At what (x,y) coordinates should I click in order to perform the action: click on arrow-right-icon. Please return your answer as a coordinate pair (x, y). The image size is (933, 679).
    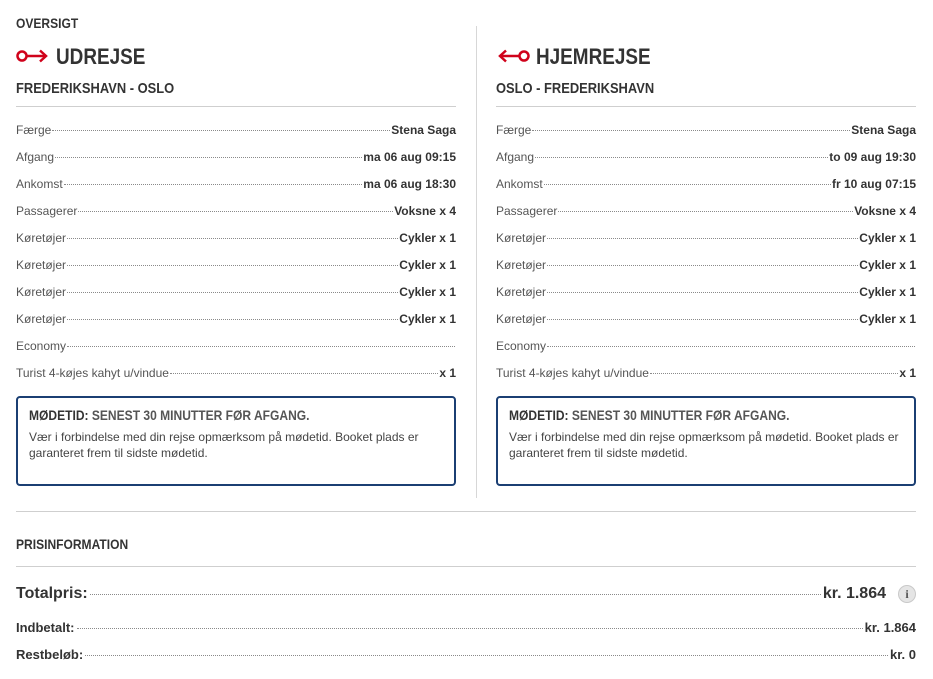
    Looking at the image, I should click on (32, 56).